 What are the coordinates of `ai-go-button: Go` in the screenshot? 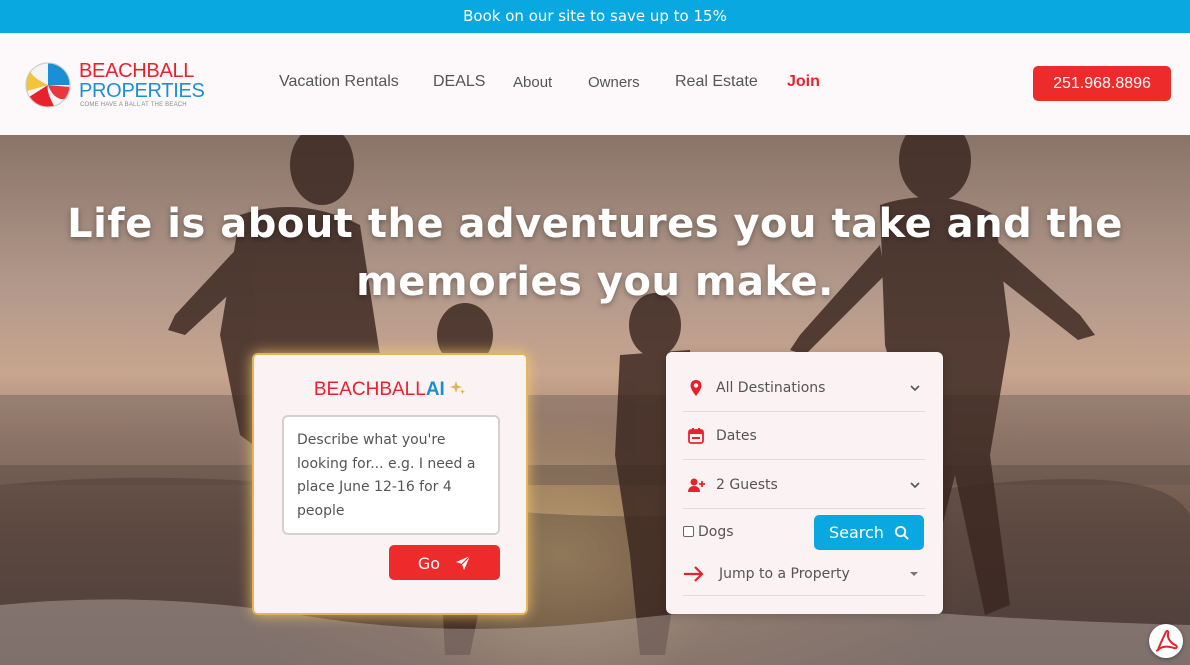 It's located at (444, 562).